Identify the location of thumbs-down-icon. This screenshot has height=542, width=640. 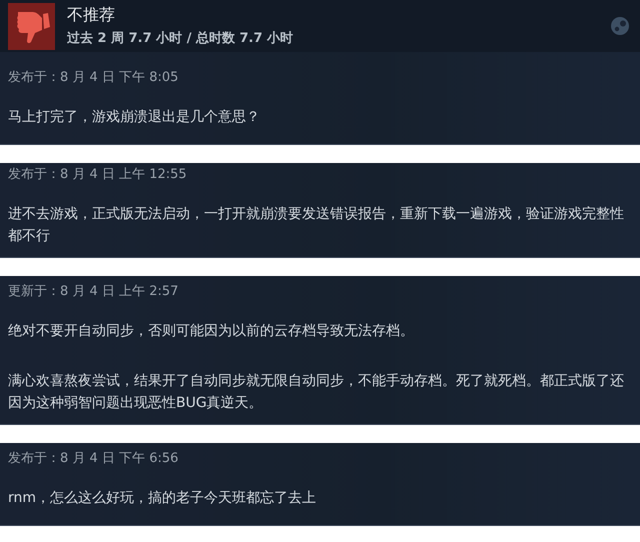
(31, 26).